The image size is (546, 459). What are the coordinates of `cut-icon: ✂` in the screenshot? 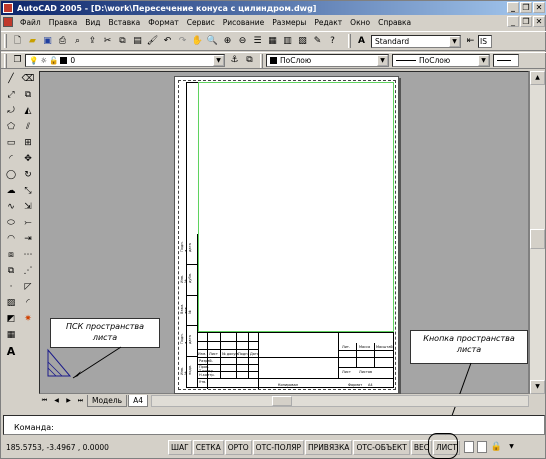 It's located at (107, 41).